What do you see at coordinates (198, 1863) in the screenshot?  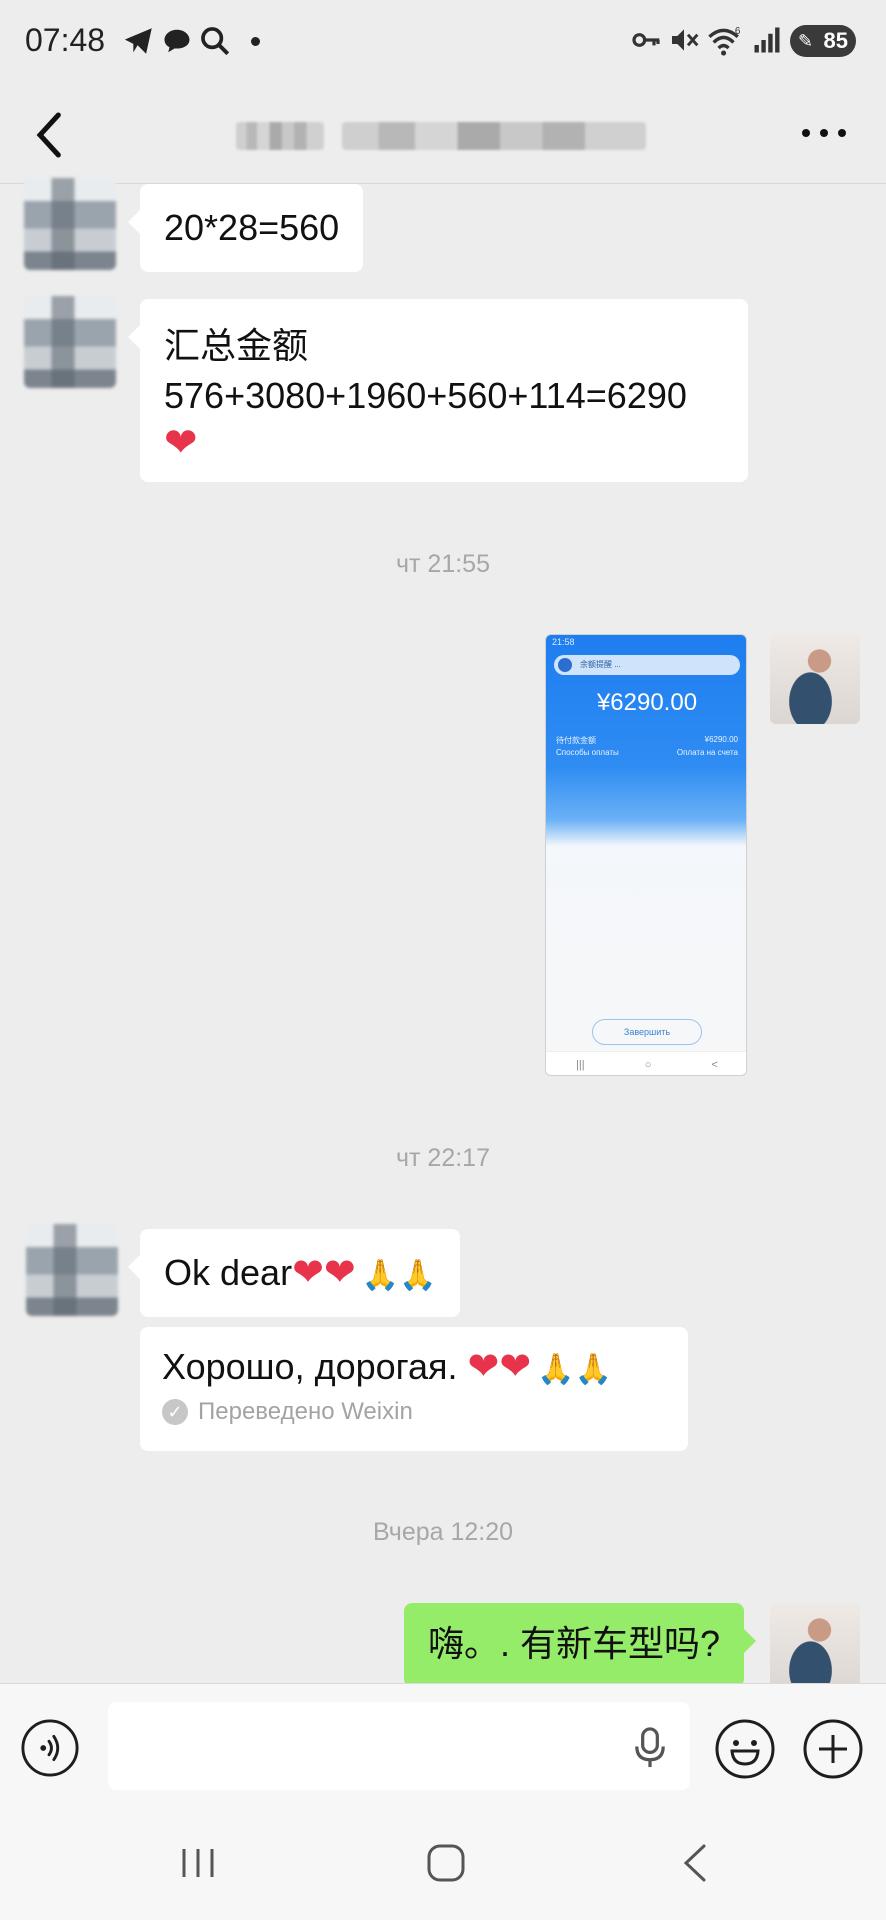 I see `recent-apps-icon` at bounding box center [198, 1863].